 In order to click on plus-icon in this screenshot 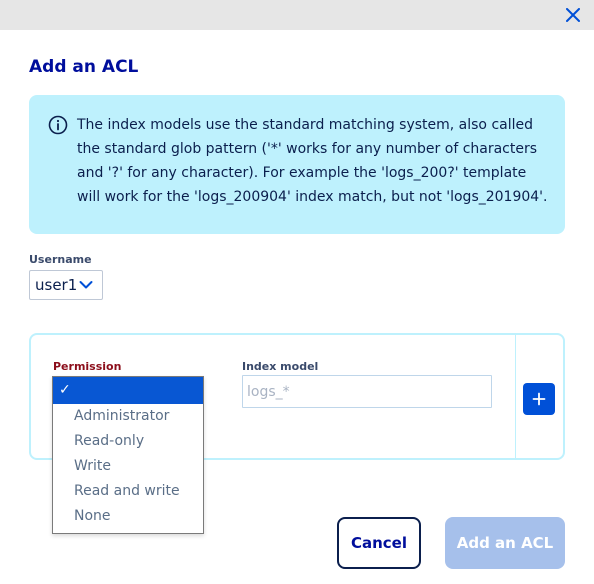, I will do `click(539, 399)`.